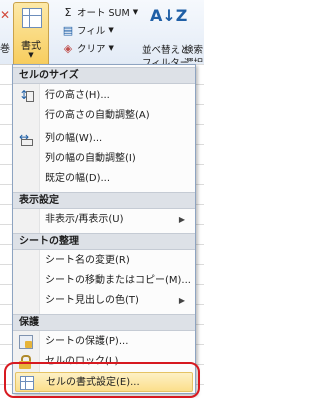  I want to click on autosum-button: Σ オート SUM ▼, so click(100, 12).